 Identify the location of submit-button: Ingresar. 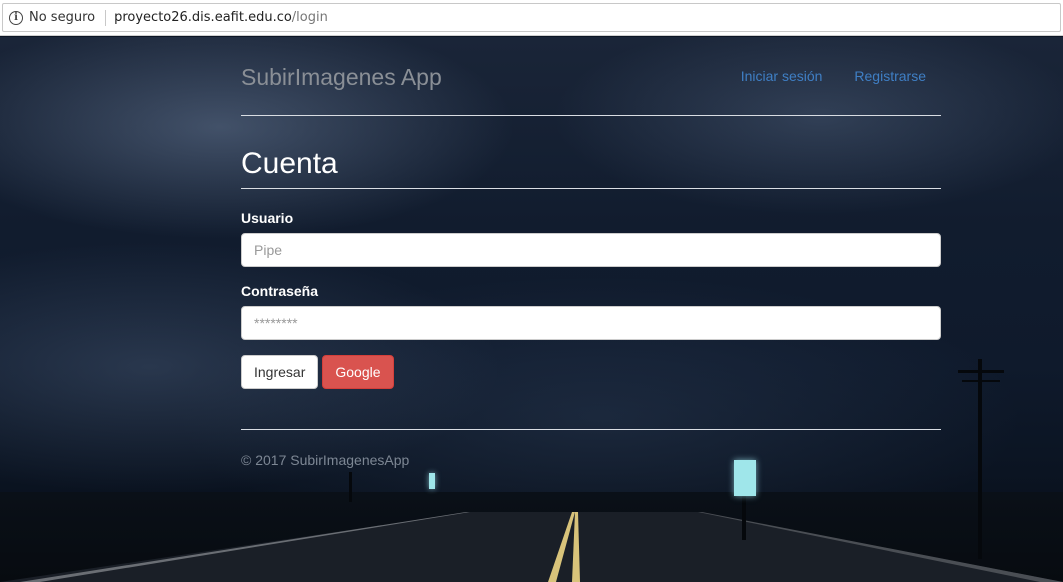
(280, 372).